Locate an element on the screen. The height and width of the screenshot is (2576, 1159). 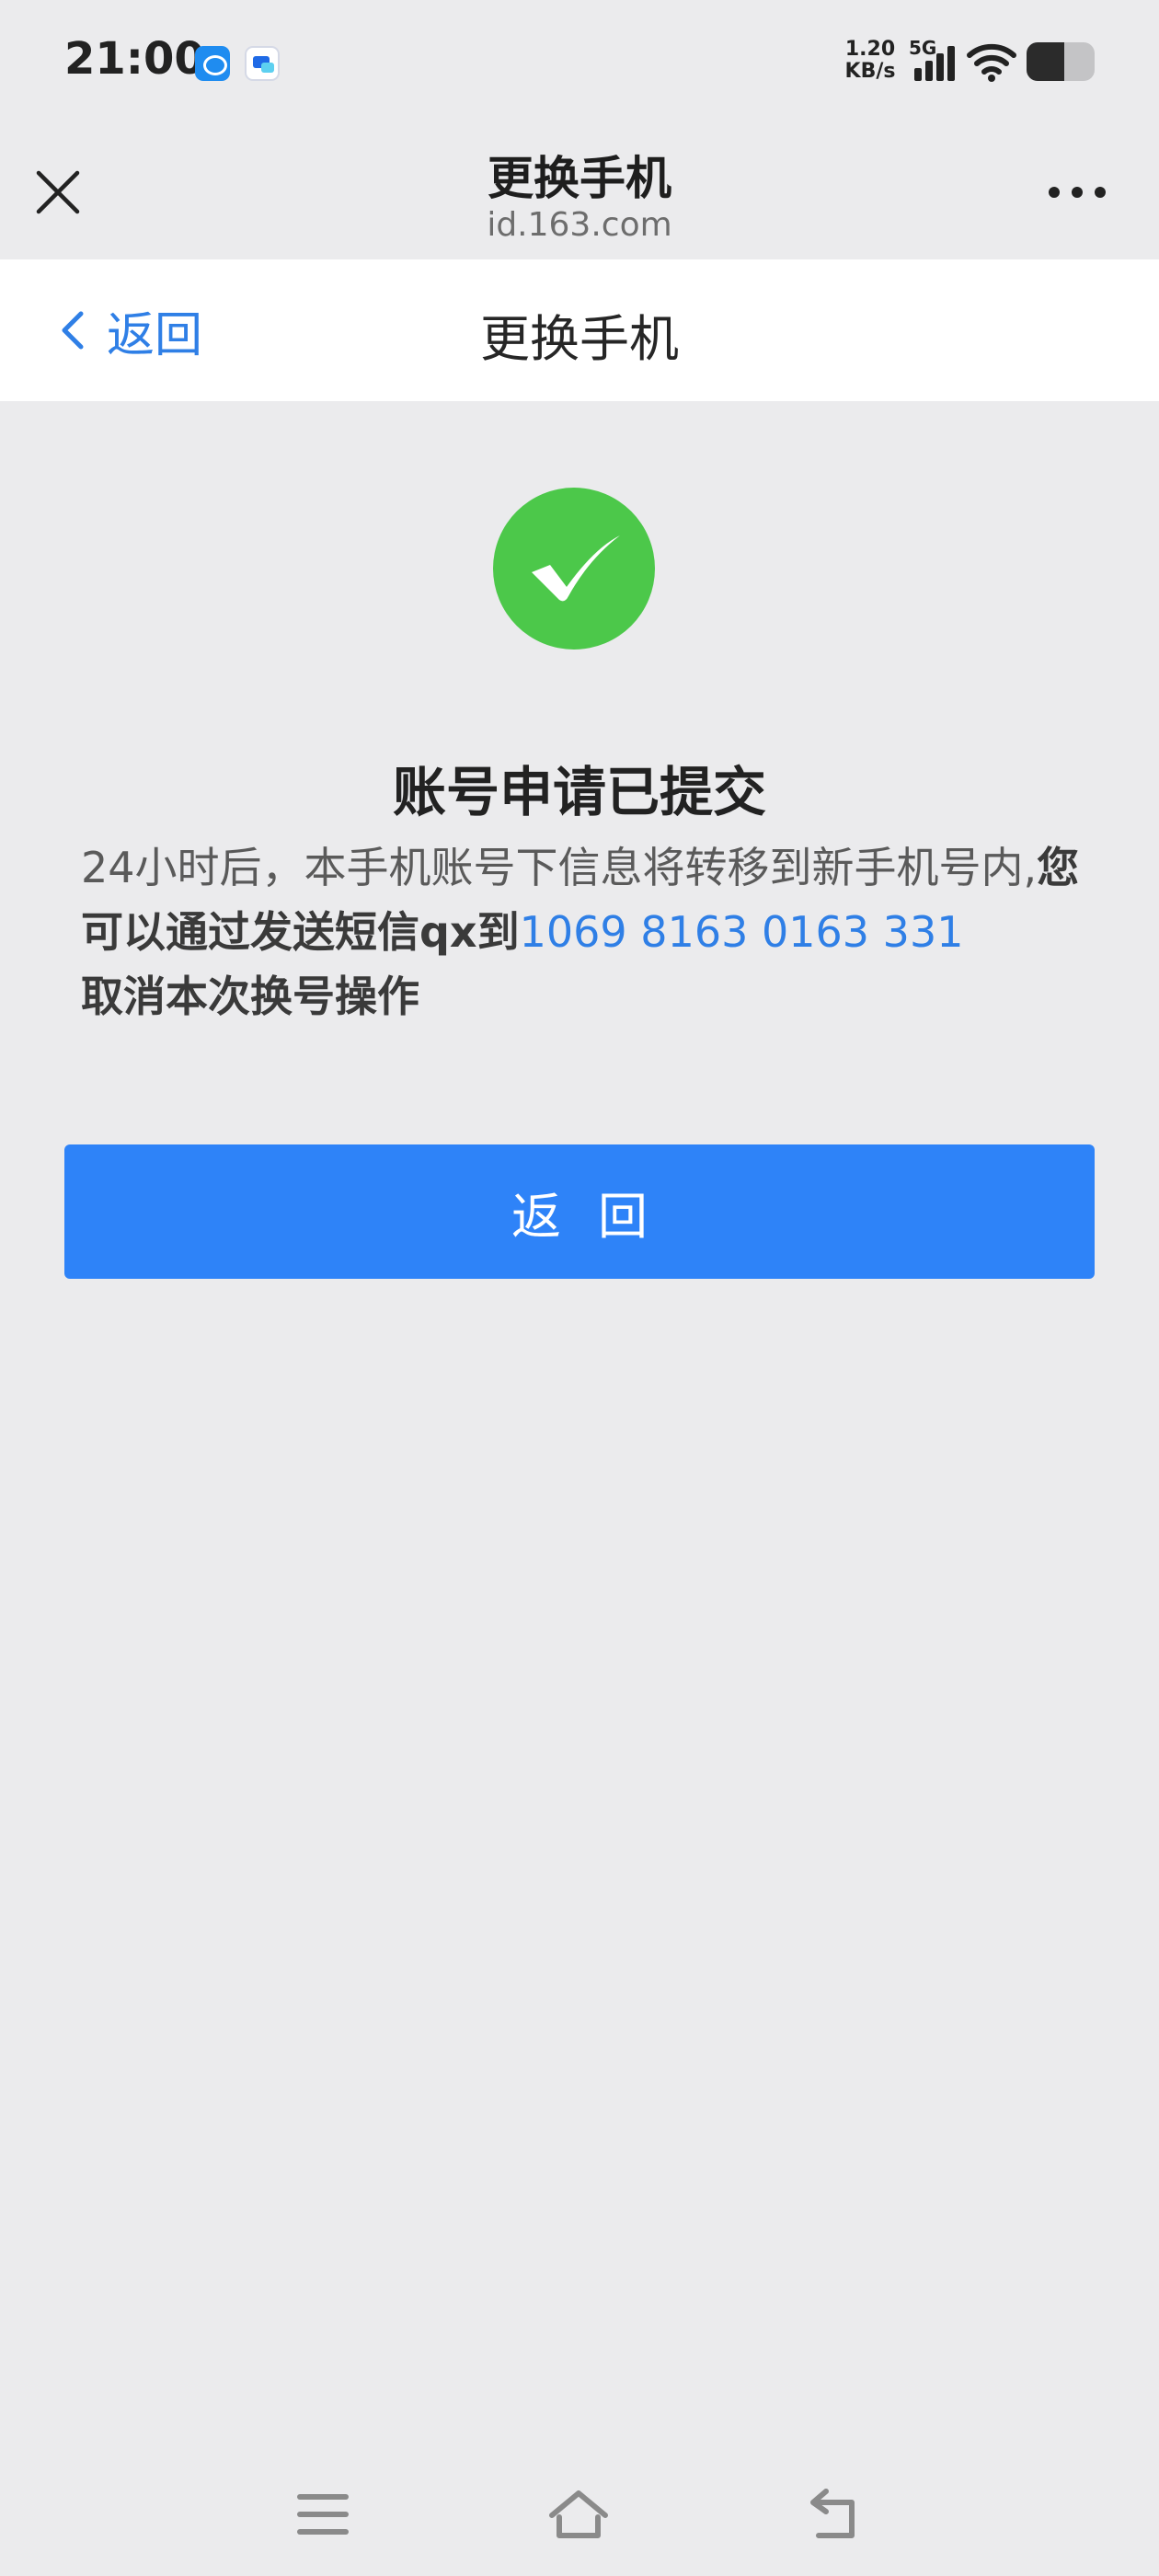
net-speed-value: 1.20 is located at coordinates (870, 49).